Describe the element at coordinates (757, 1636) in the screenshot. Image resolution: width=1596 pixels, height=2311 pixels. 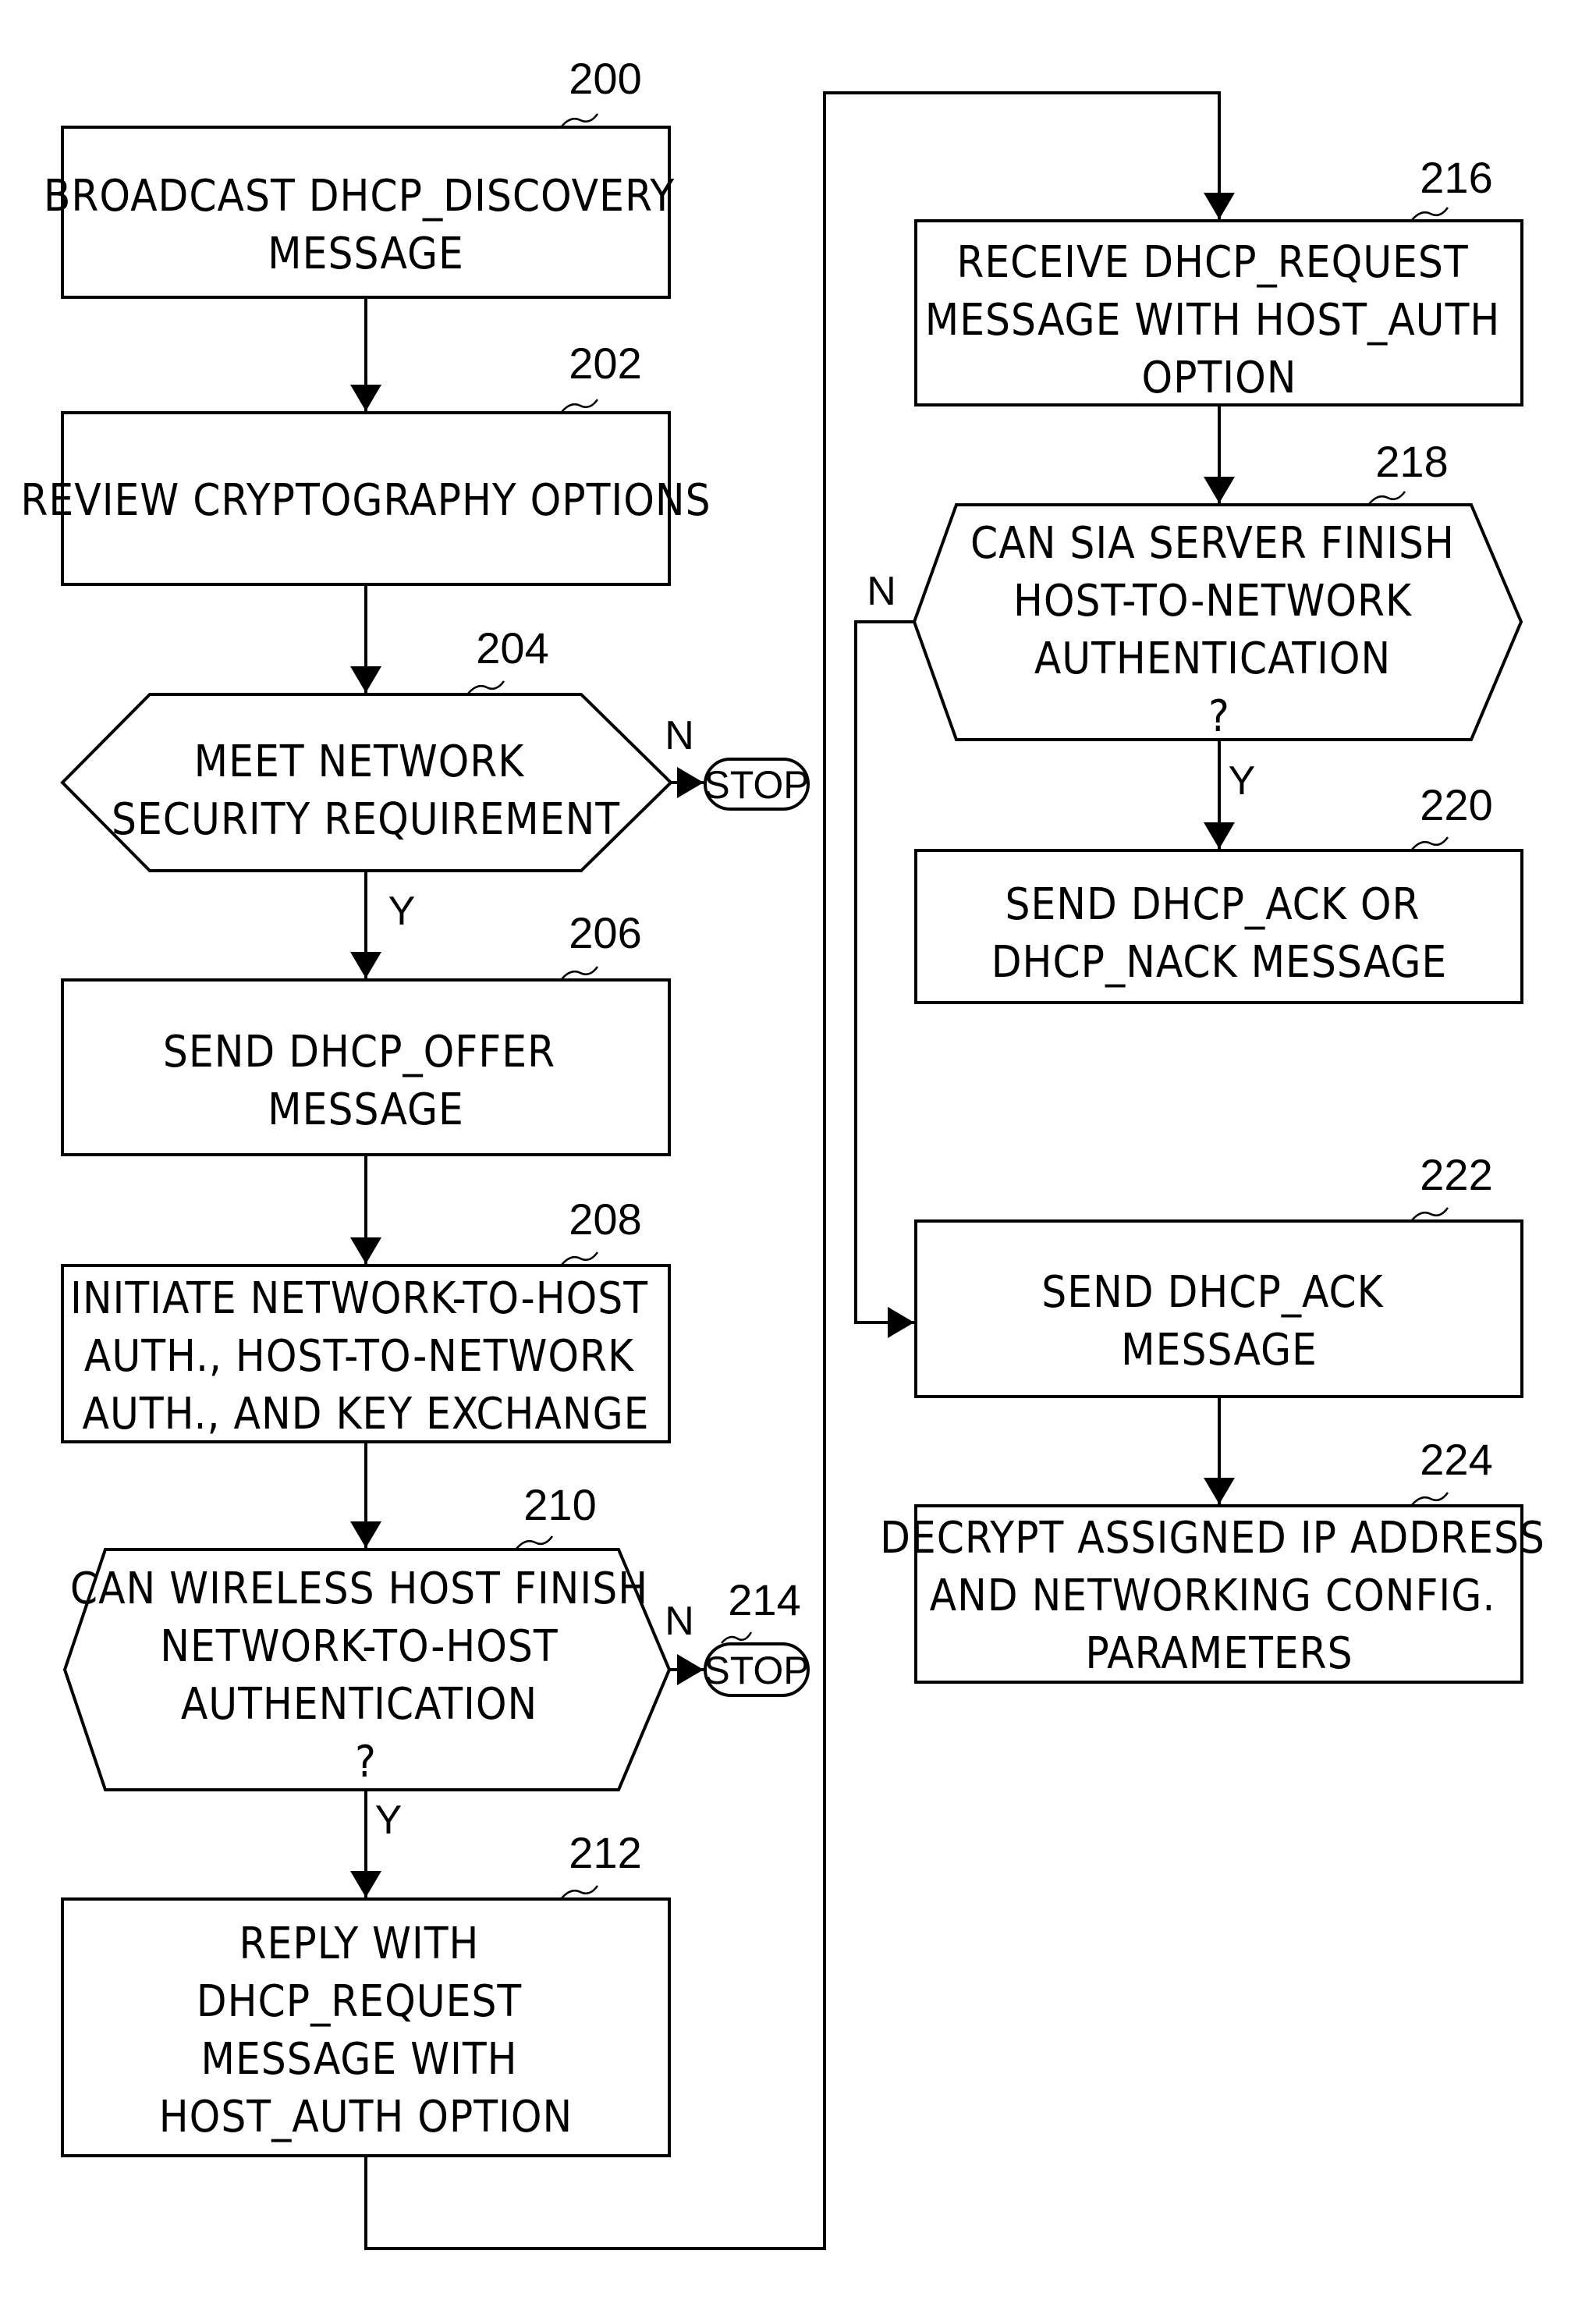
I see `node-214-stop: 214 STOP` at that location.